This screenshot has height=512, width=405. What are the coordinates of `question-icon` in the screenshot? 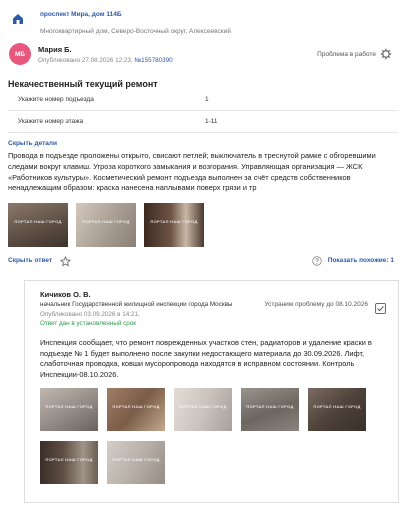 It's located at (317, 261).